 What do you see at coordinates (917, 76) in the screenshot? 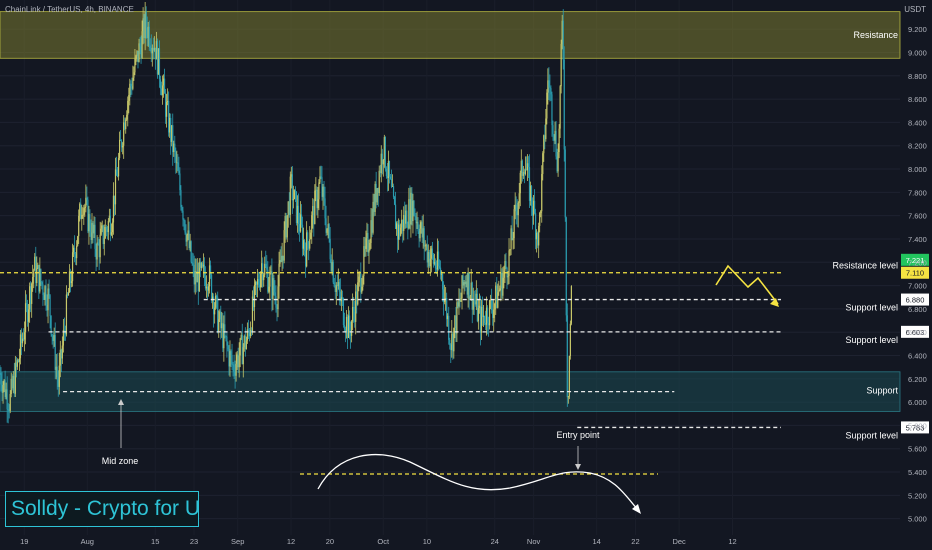
I see `y-tick-label: 8.800` at bounding box center [917, 76].